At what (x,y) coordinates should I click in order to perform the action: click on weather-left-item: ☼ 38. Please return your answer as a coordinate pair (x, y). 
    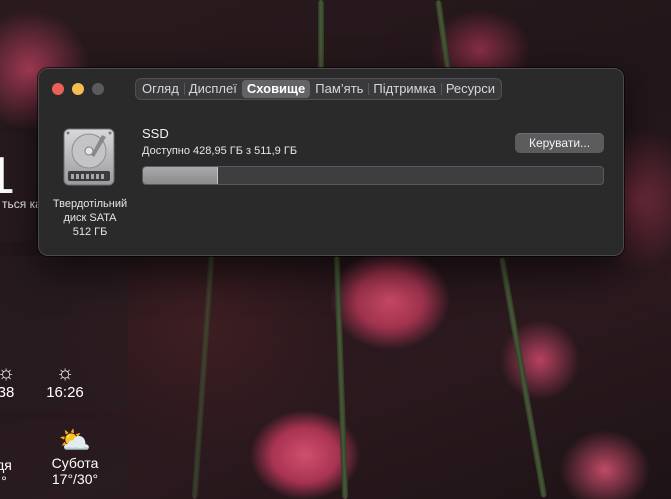
    Looking at the image, I should click on (9, 381).